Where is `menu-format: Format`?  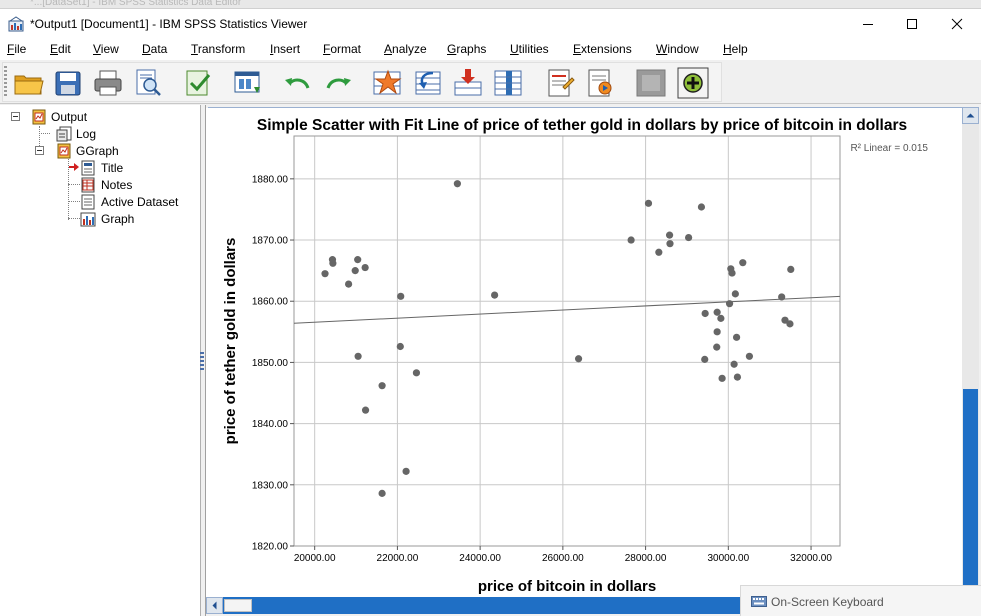
menu-format: Format is located at coordinates (342, 49).